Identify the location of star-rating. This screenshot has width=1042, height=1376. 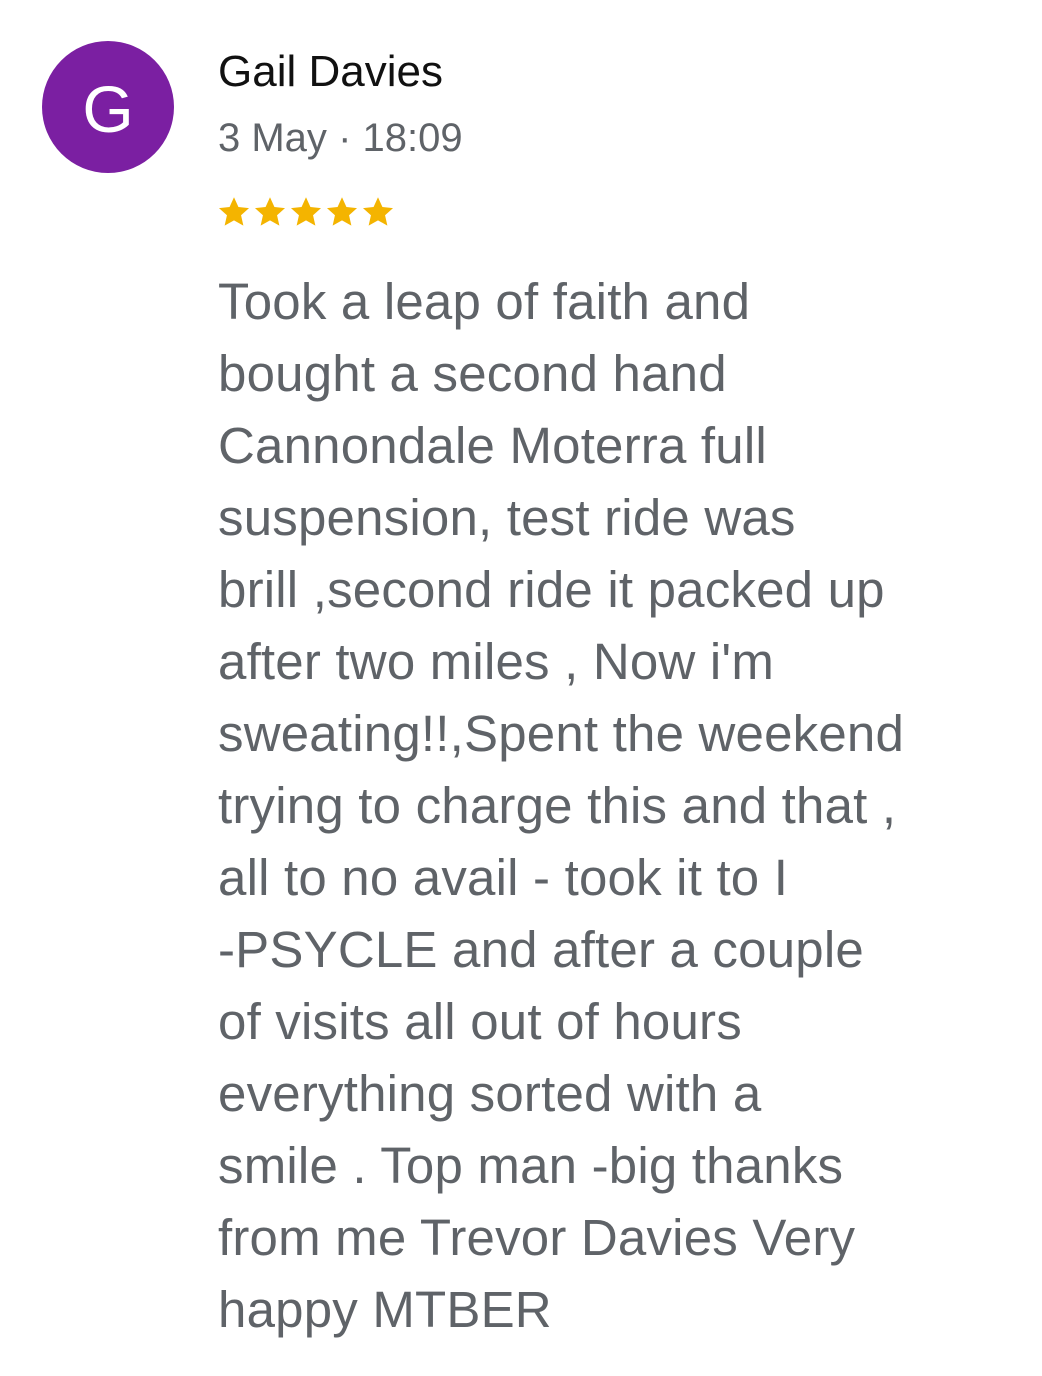
(306, 214).